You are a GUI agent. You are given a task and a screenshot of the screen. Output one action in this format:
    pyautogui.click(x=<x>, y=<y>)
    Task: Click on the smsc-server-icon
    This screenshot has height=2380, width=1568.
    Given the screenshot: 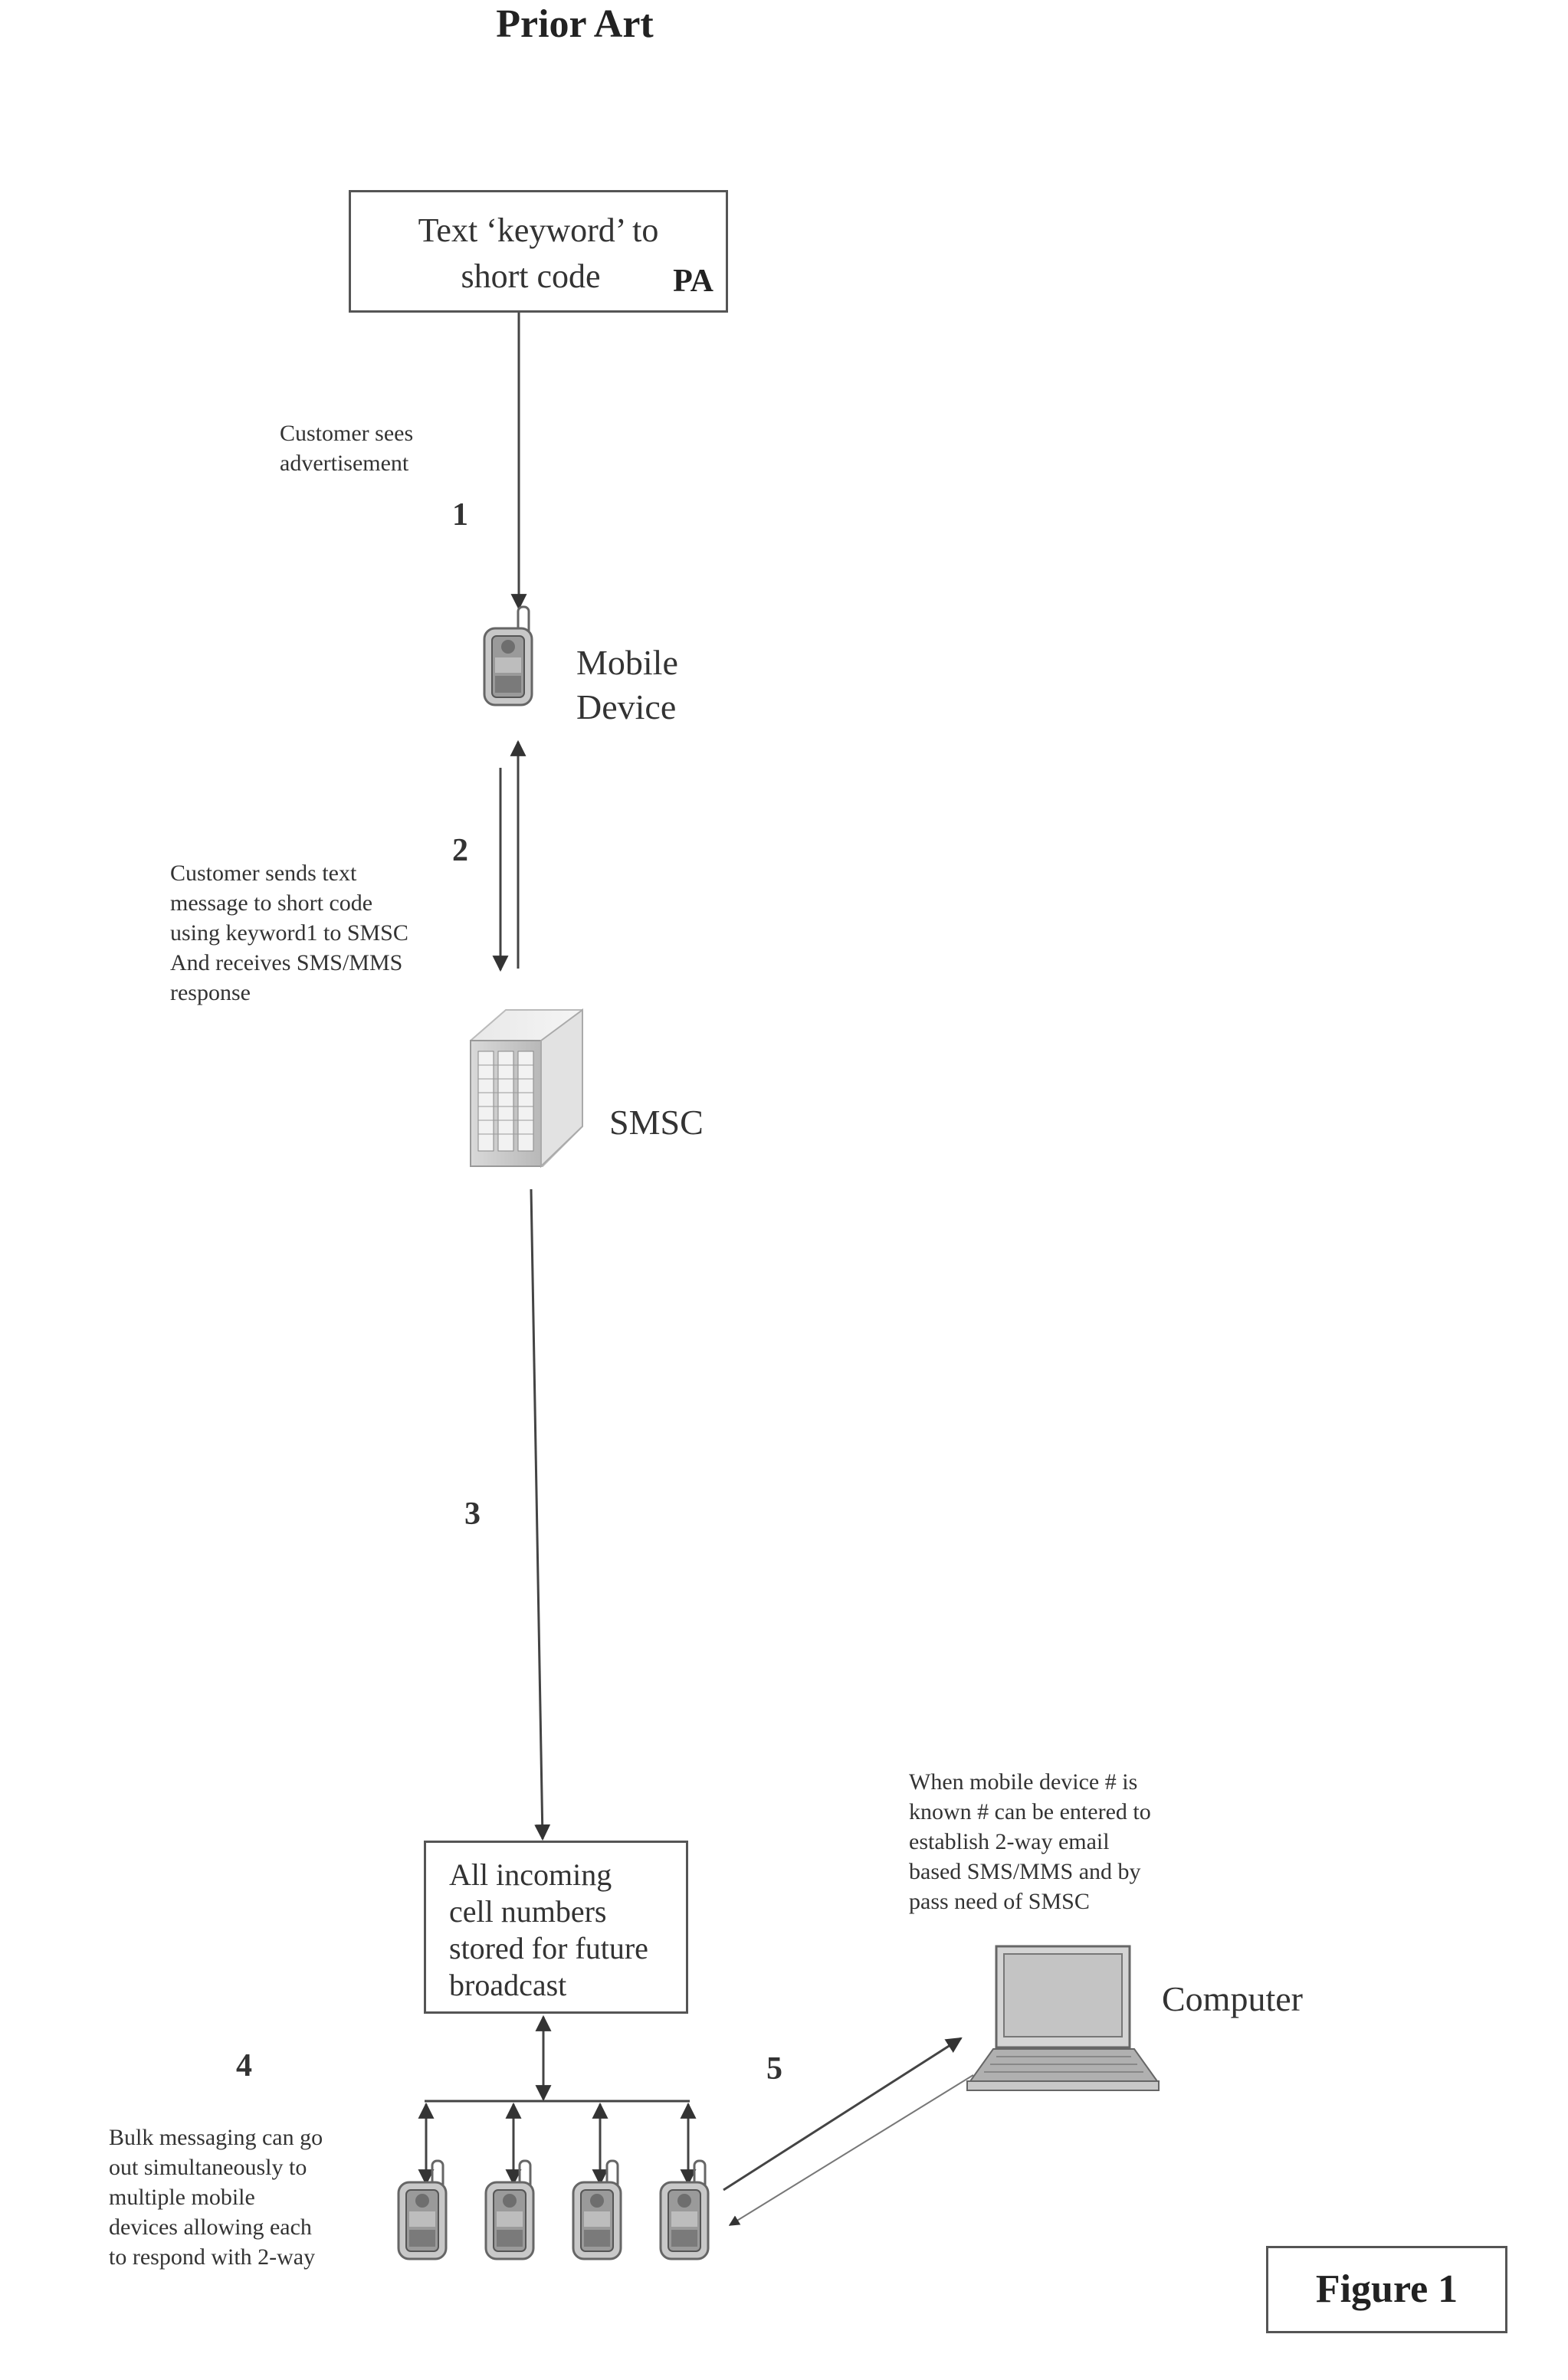 What is the action you would take?
    pyautogui.click(x=526, y=1088)
    